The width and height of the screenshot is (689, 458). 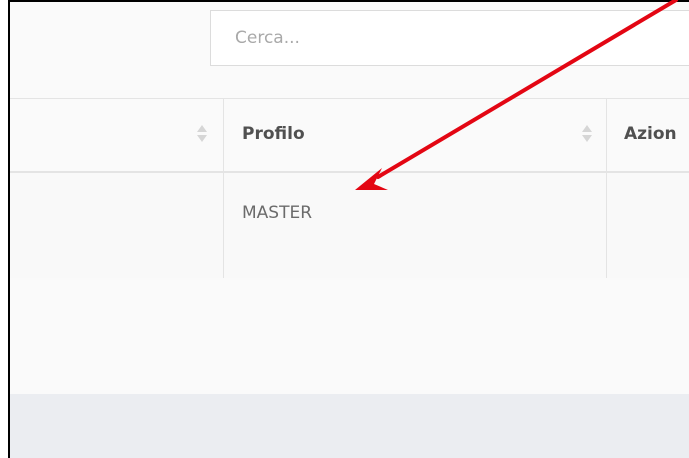 What do you see at coordinates (273, 134) in the screenshot?
I see `column-header-label: Profilo` at bounding box center [273, 134].